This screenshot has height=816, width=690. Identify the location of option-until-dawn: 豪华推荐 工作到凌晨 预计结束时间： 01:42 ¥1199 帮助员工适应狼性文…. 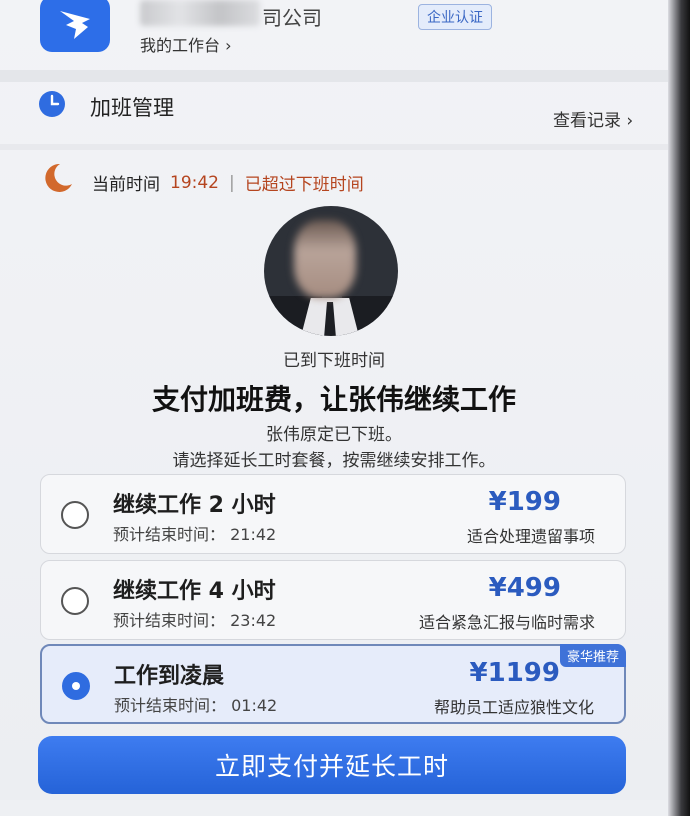
(333, 684).